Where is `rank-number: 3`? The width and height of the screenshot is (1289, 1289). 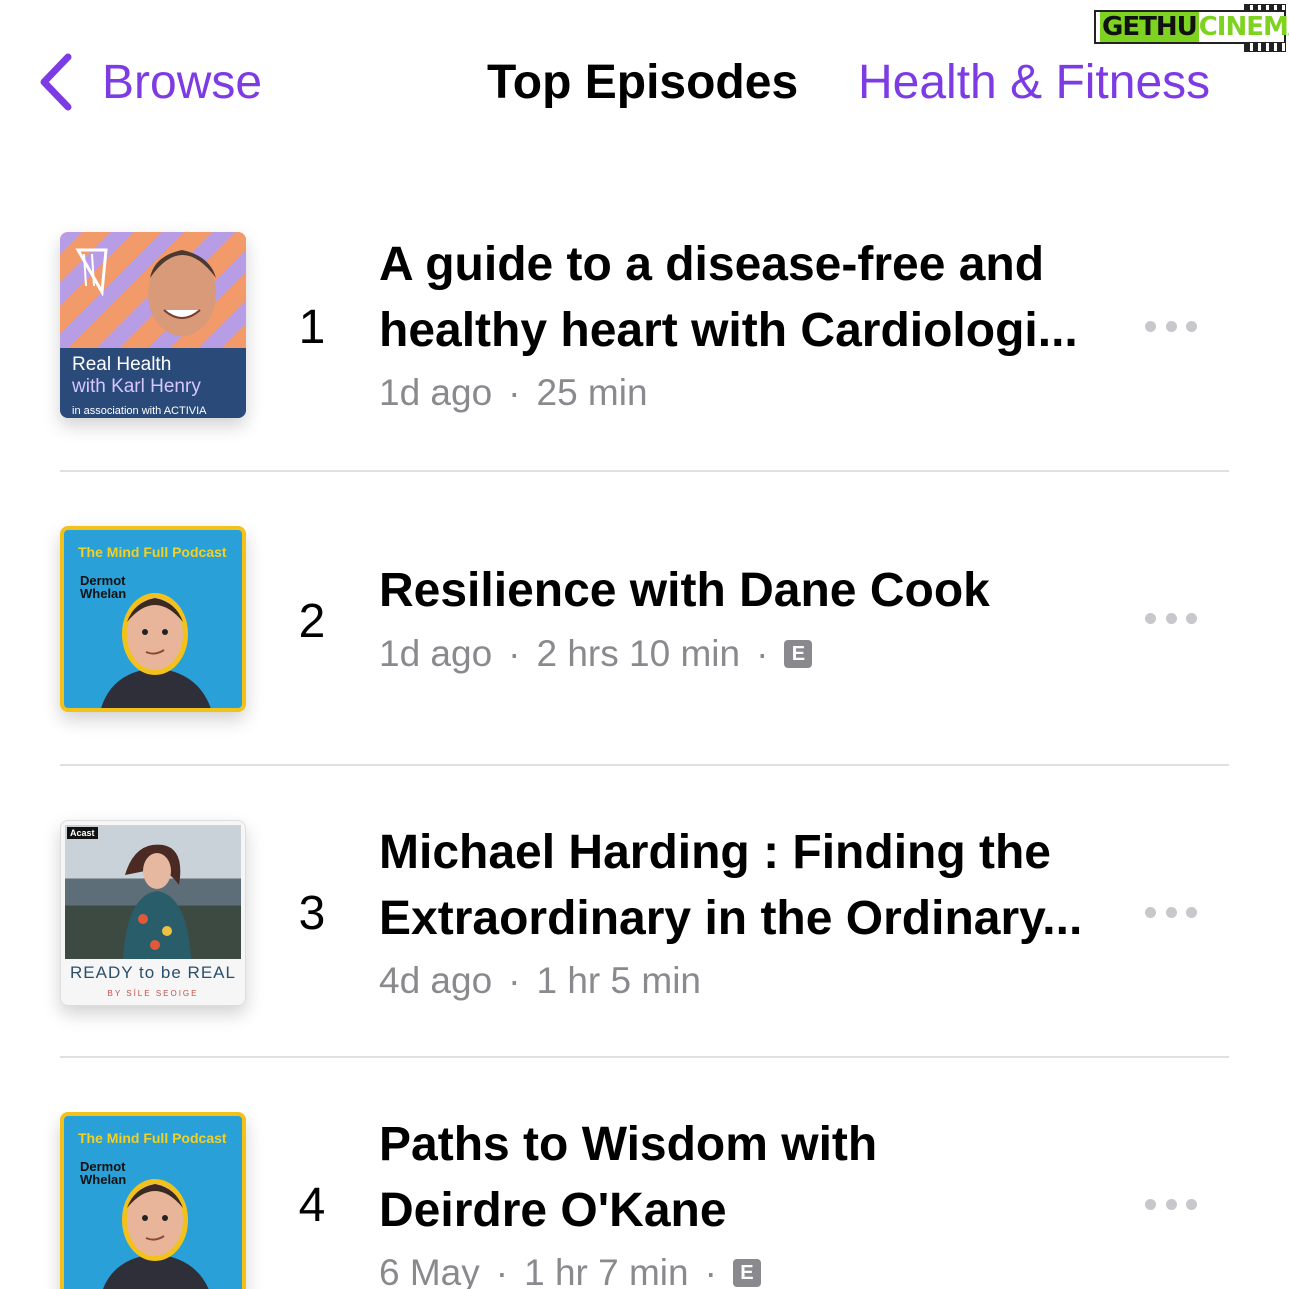
rank-number: 3 is located at coordinates (312, 913).